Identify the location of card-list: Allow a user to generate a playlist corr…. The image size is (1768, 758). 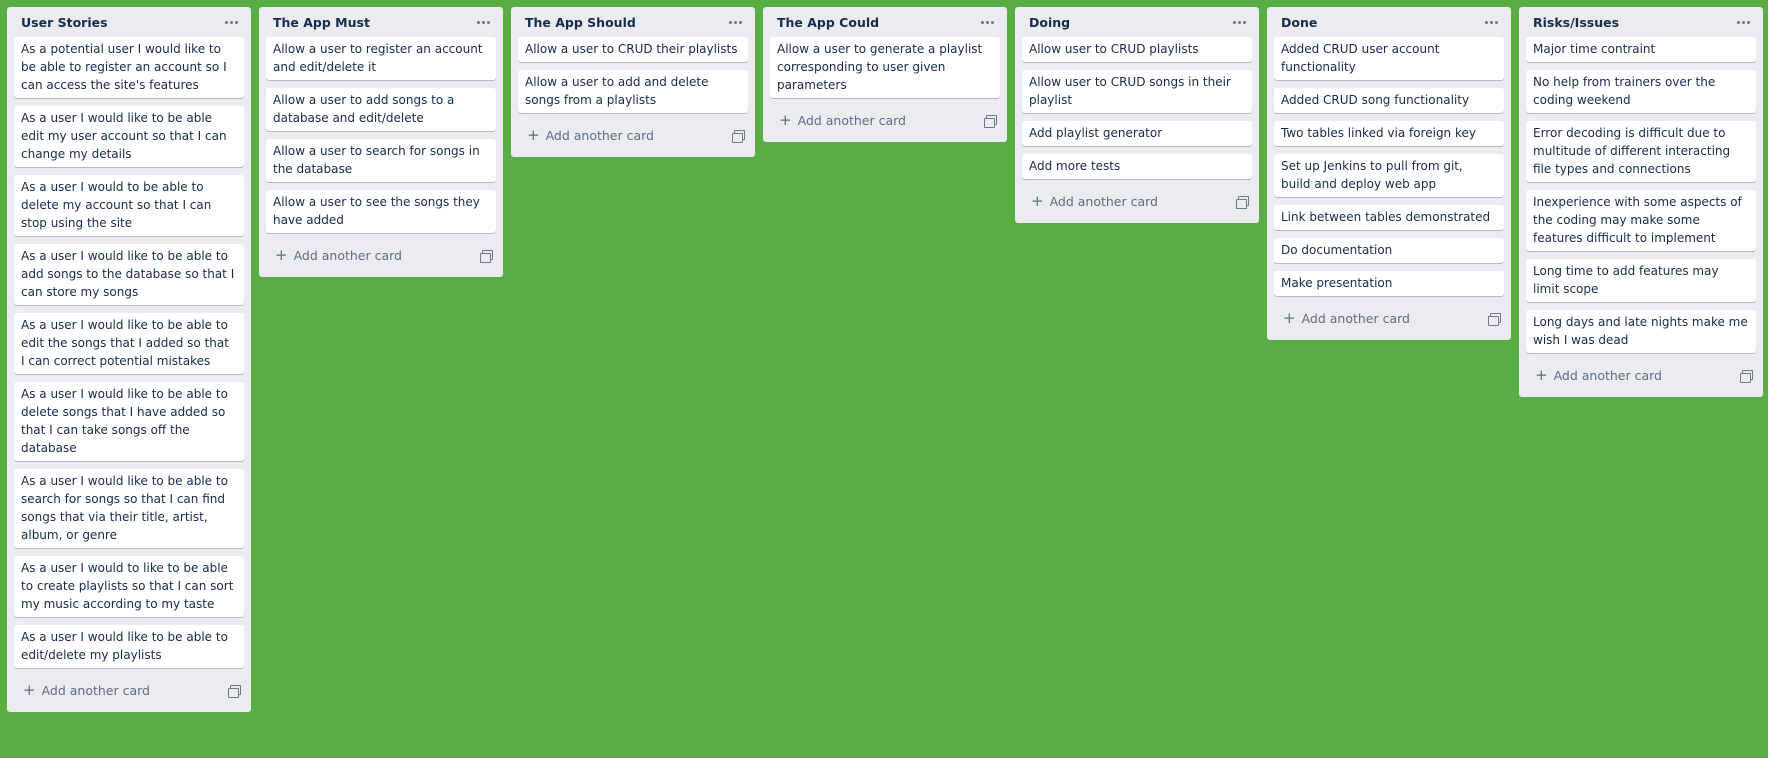
(885, 71).